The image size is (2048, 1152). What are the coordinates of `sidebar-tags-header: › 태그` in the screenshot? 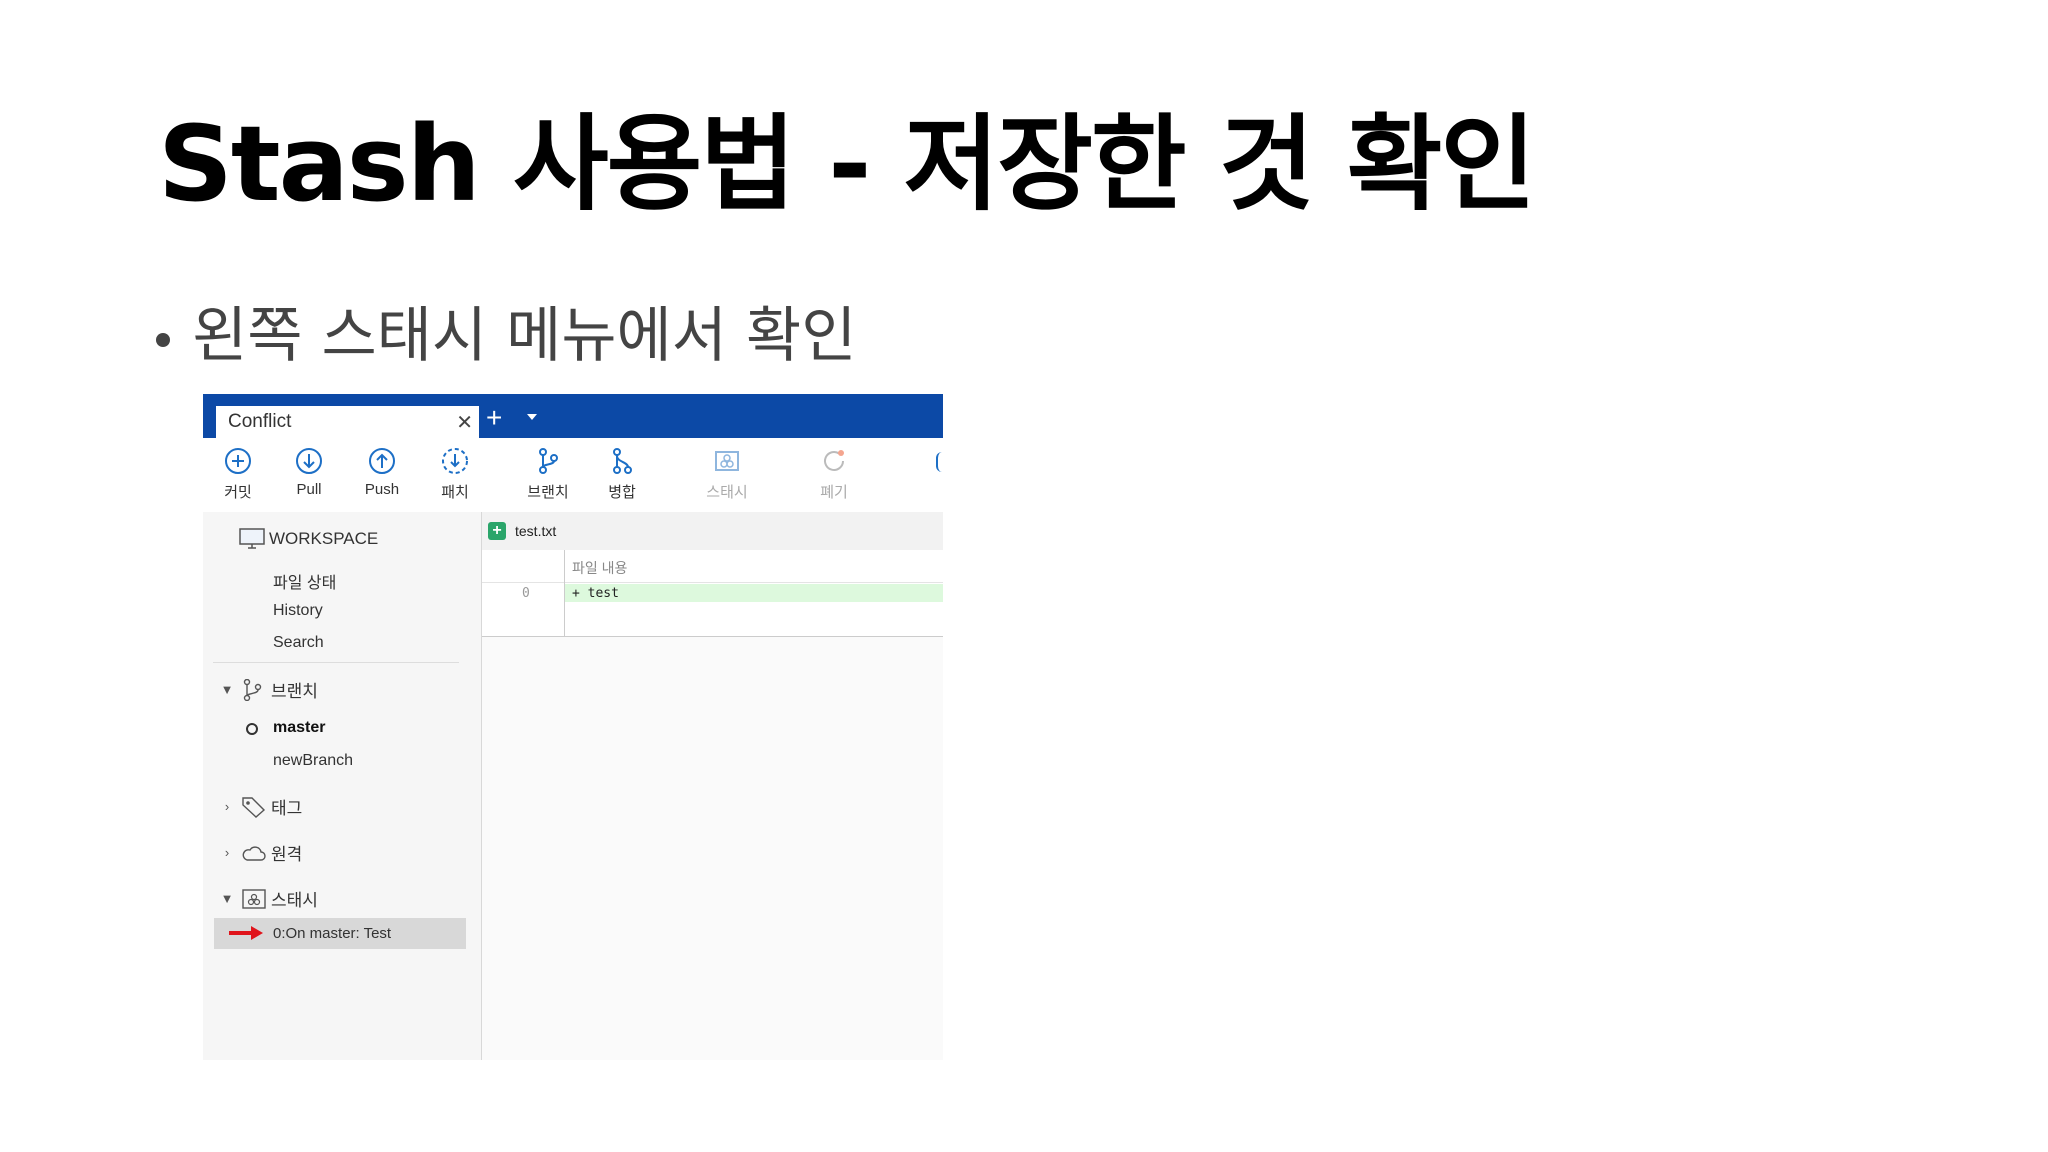 It's located at (260, 806).